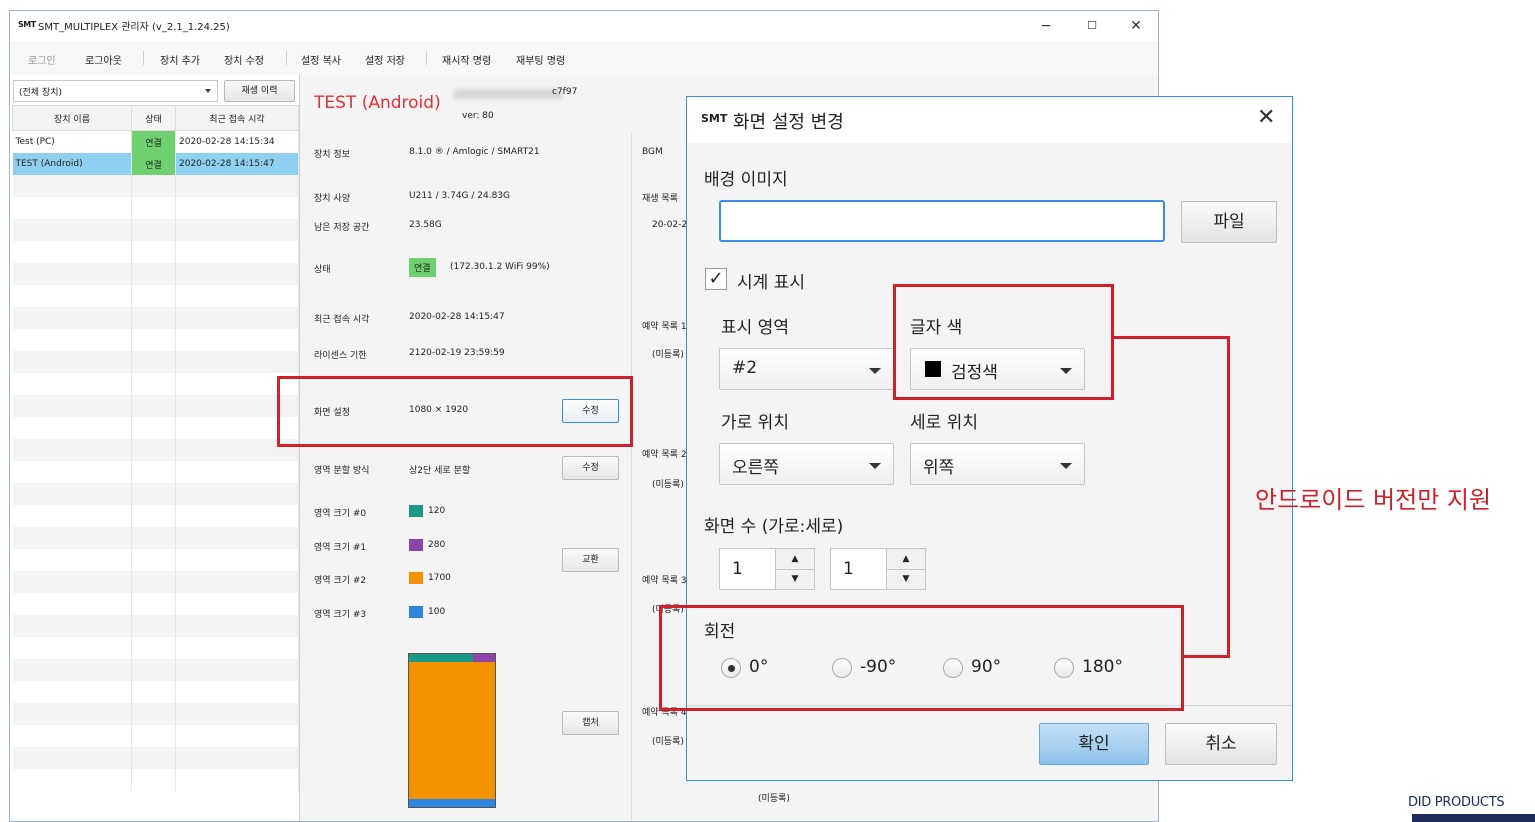  I want to click on device-filter-value: (전체 장치), so click(41, 93).